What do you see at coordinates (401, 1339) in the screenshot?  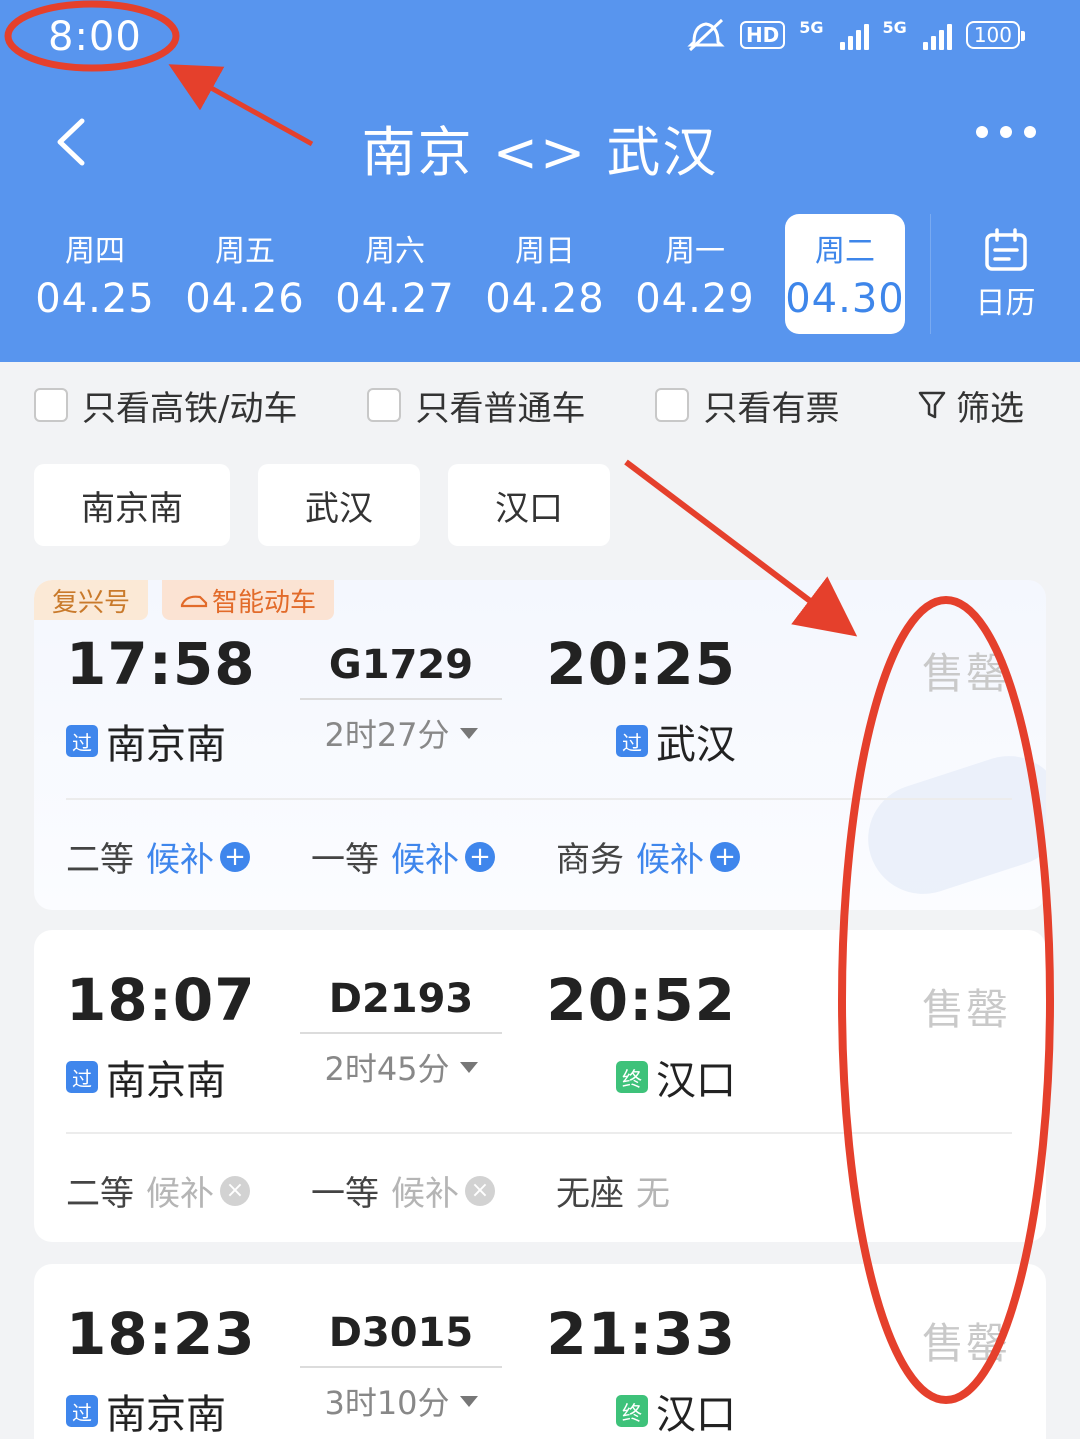 I see `train-number: D3015` at bounding box center [401, 1339].